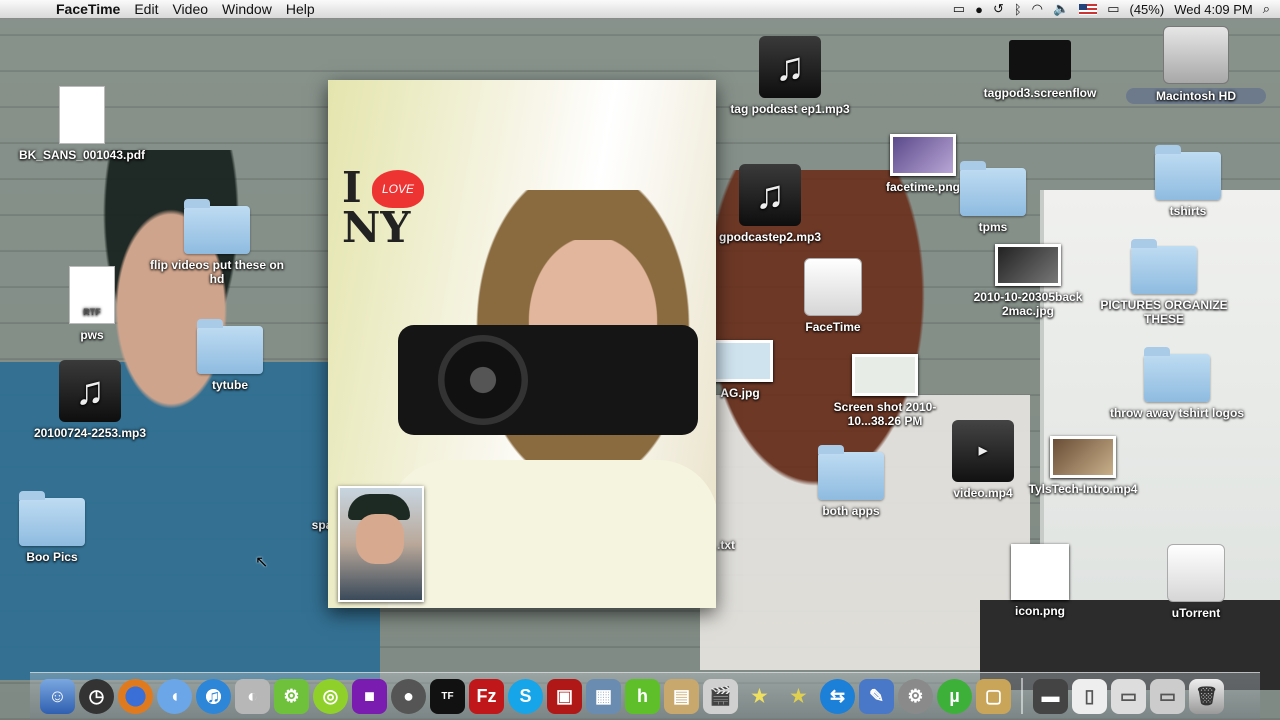 Image resolution: width=1280 pixels, height=720 pixels. I want to click on desktop-icon-tag-podcast-ep1: ♫ tag podcast ep1.mp3, so click(790, 76).